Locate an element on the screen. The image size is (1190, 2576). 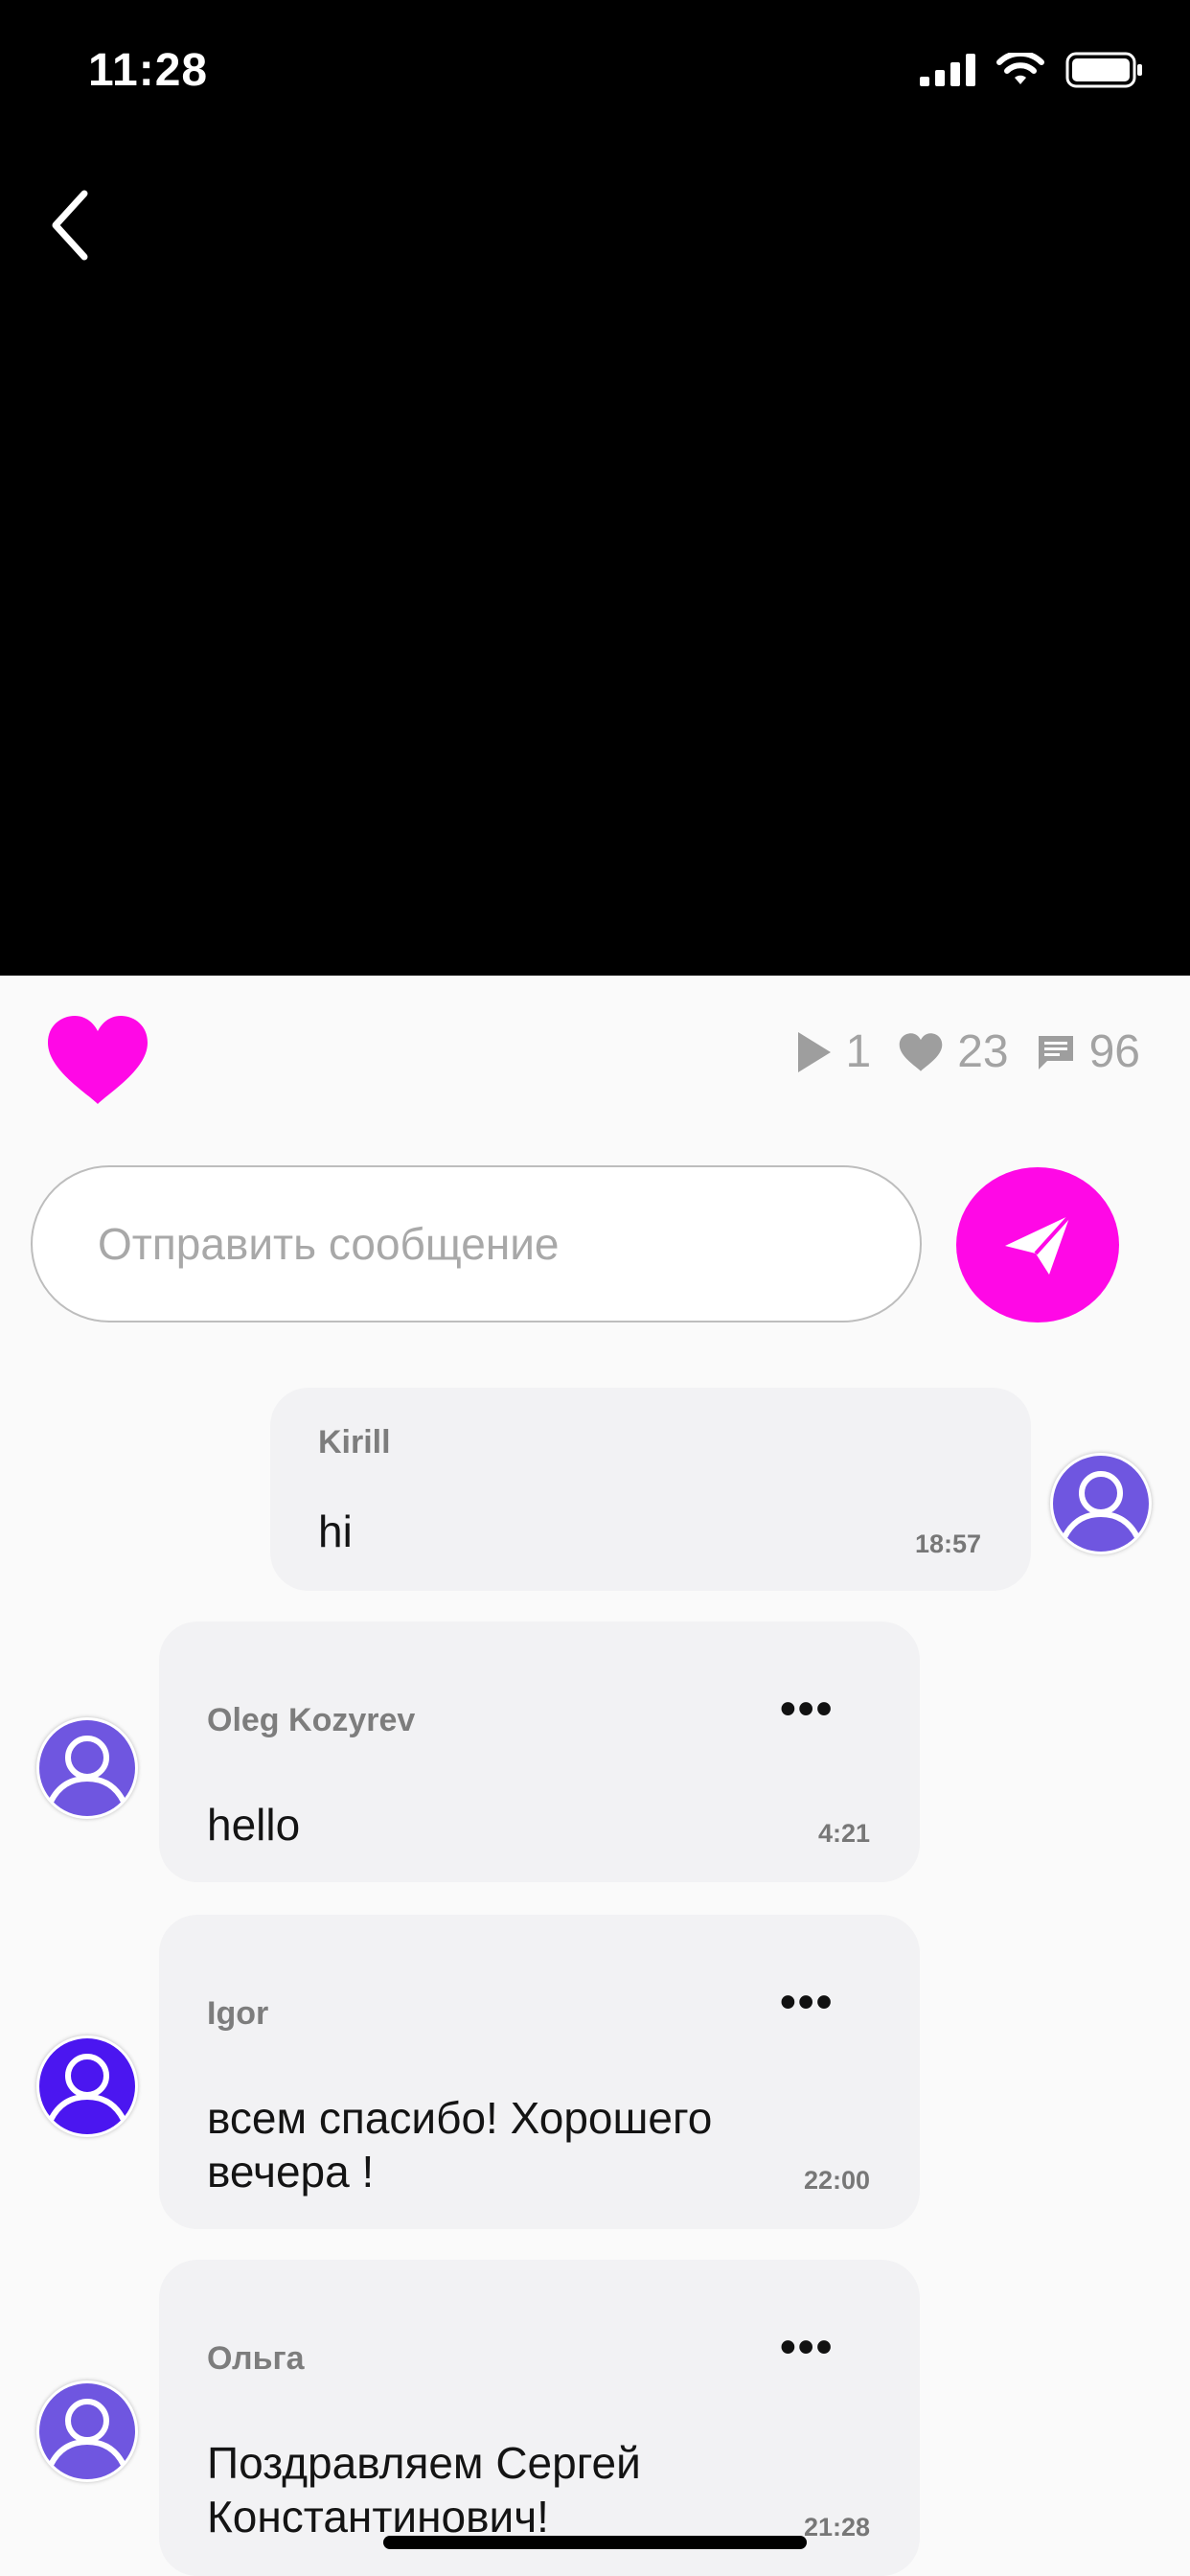
signal-icon is located at coordinates (948, 70).